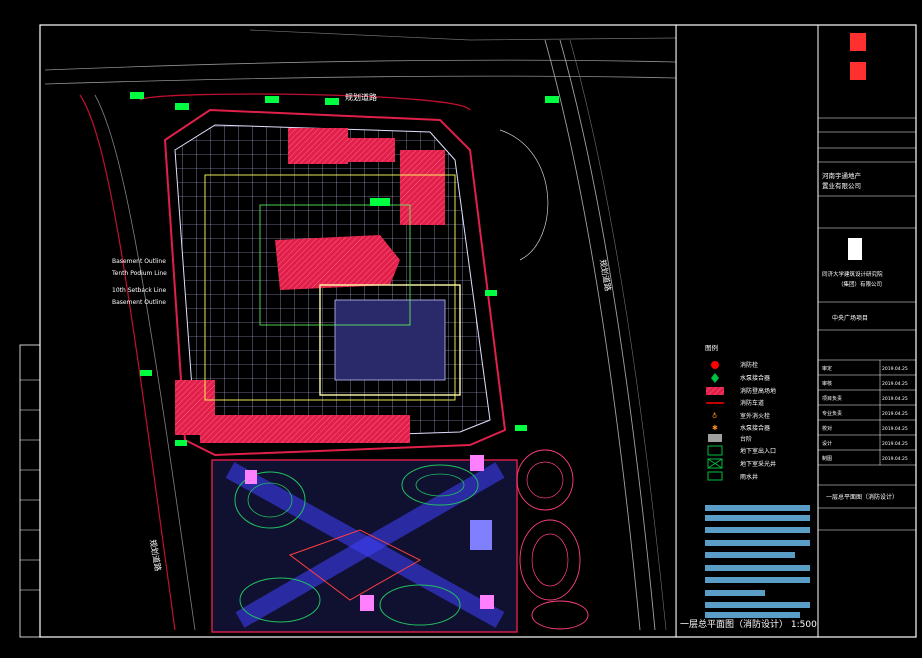 The height and width of the screenshot is (658, 922). I want to click on red-circle-icon, so click(715, 365).